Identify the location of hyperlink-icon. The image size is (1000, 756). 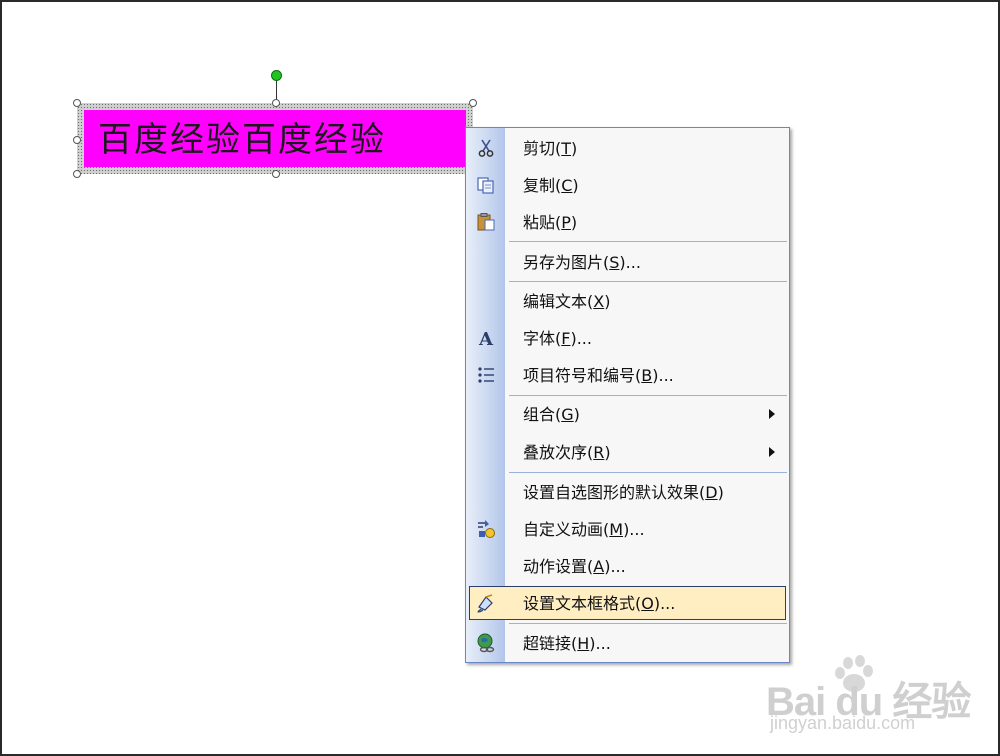
(486, 643).